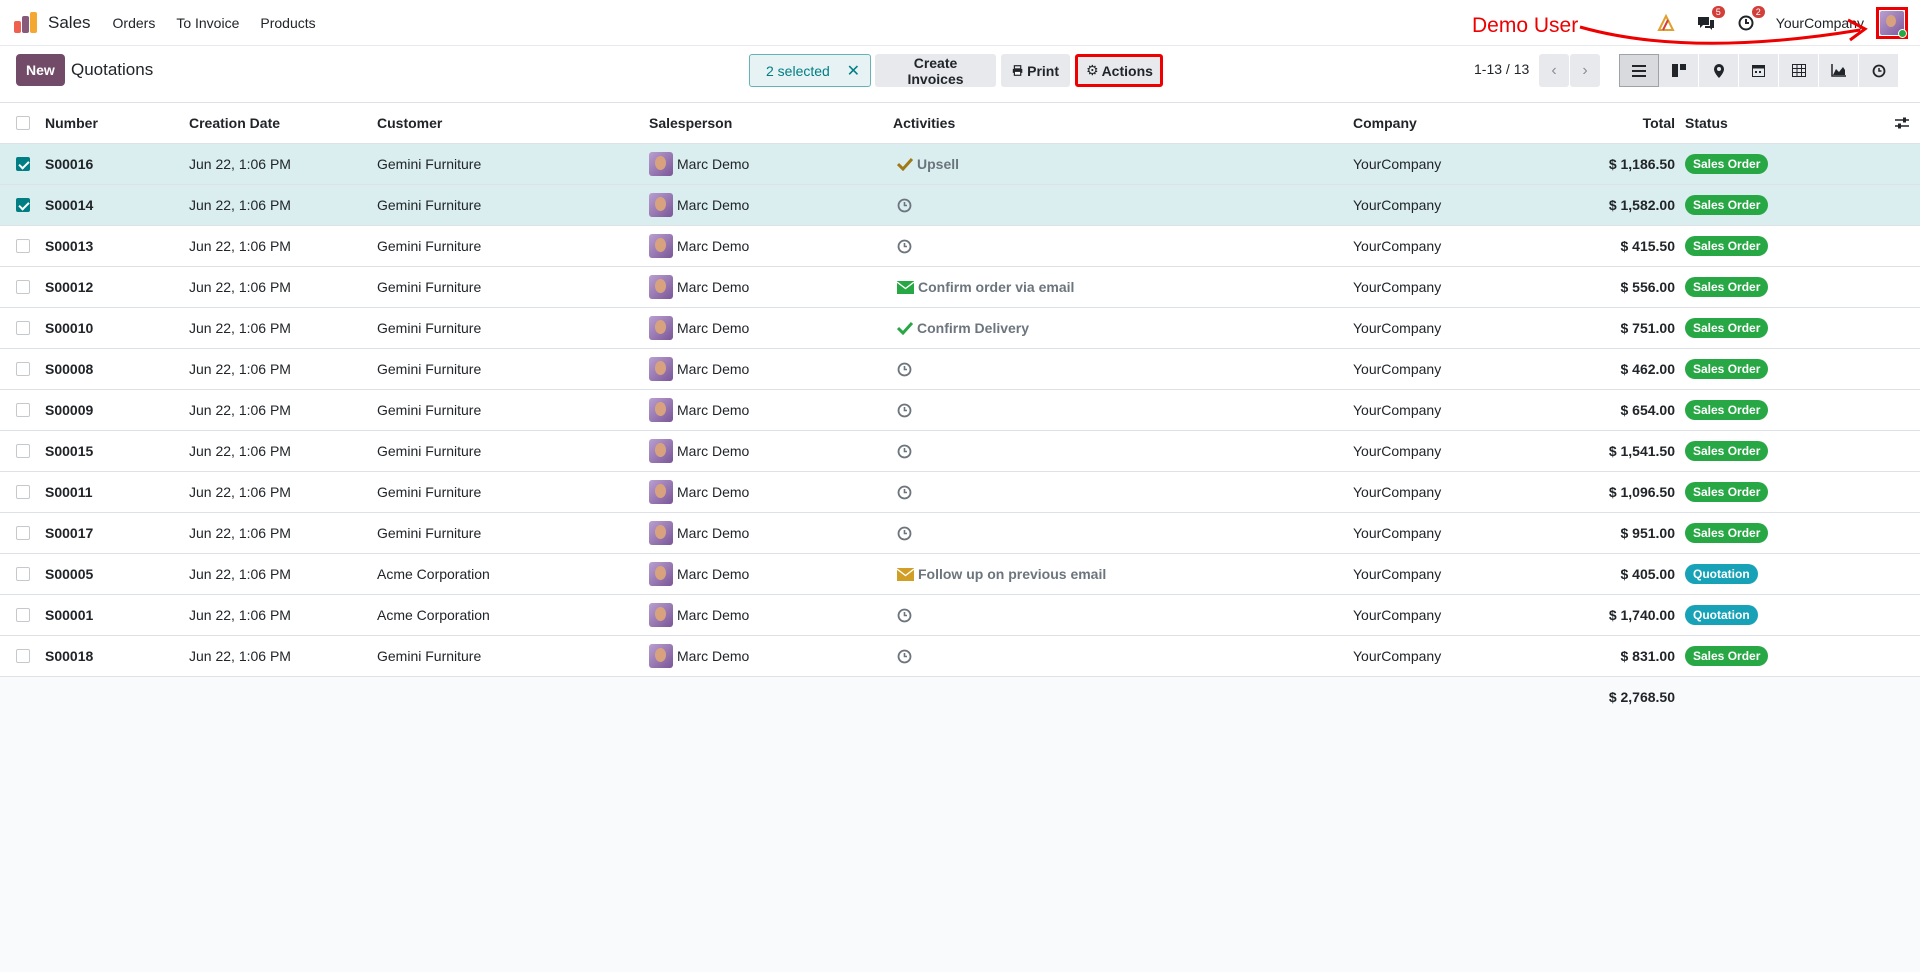  Describe the element at coordinates (1001, 574) in the screenshot. I see `cell-activity: Follow up on previous email` at that location.